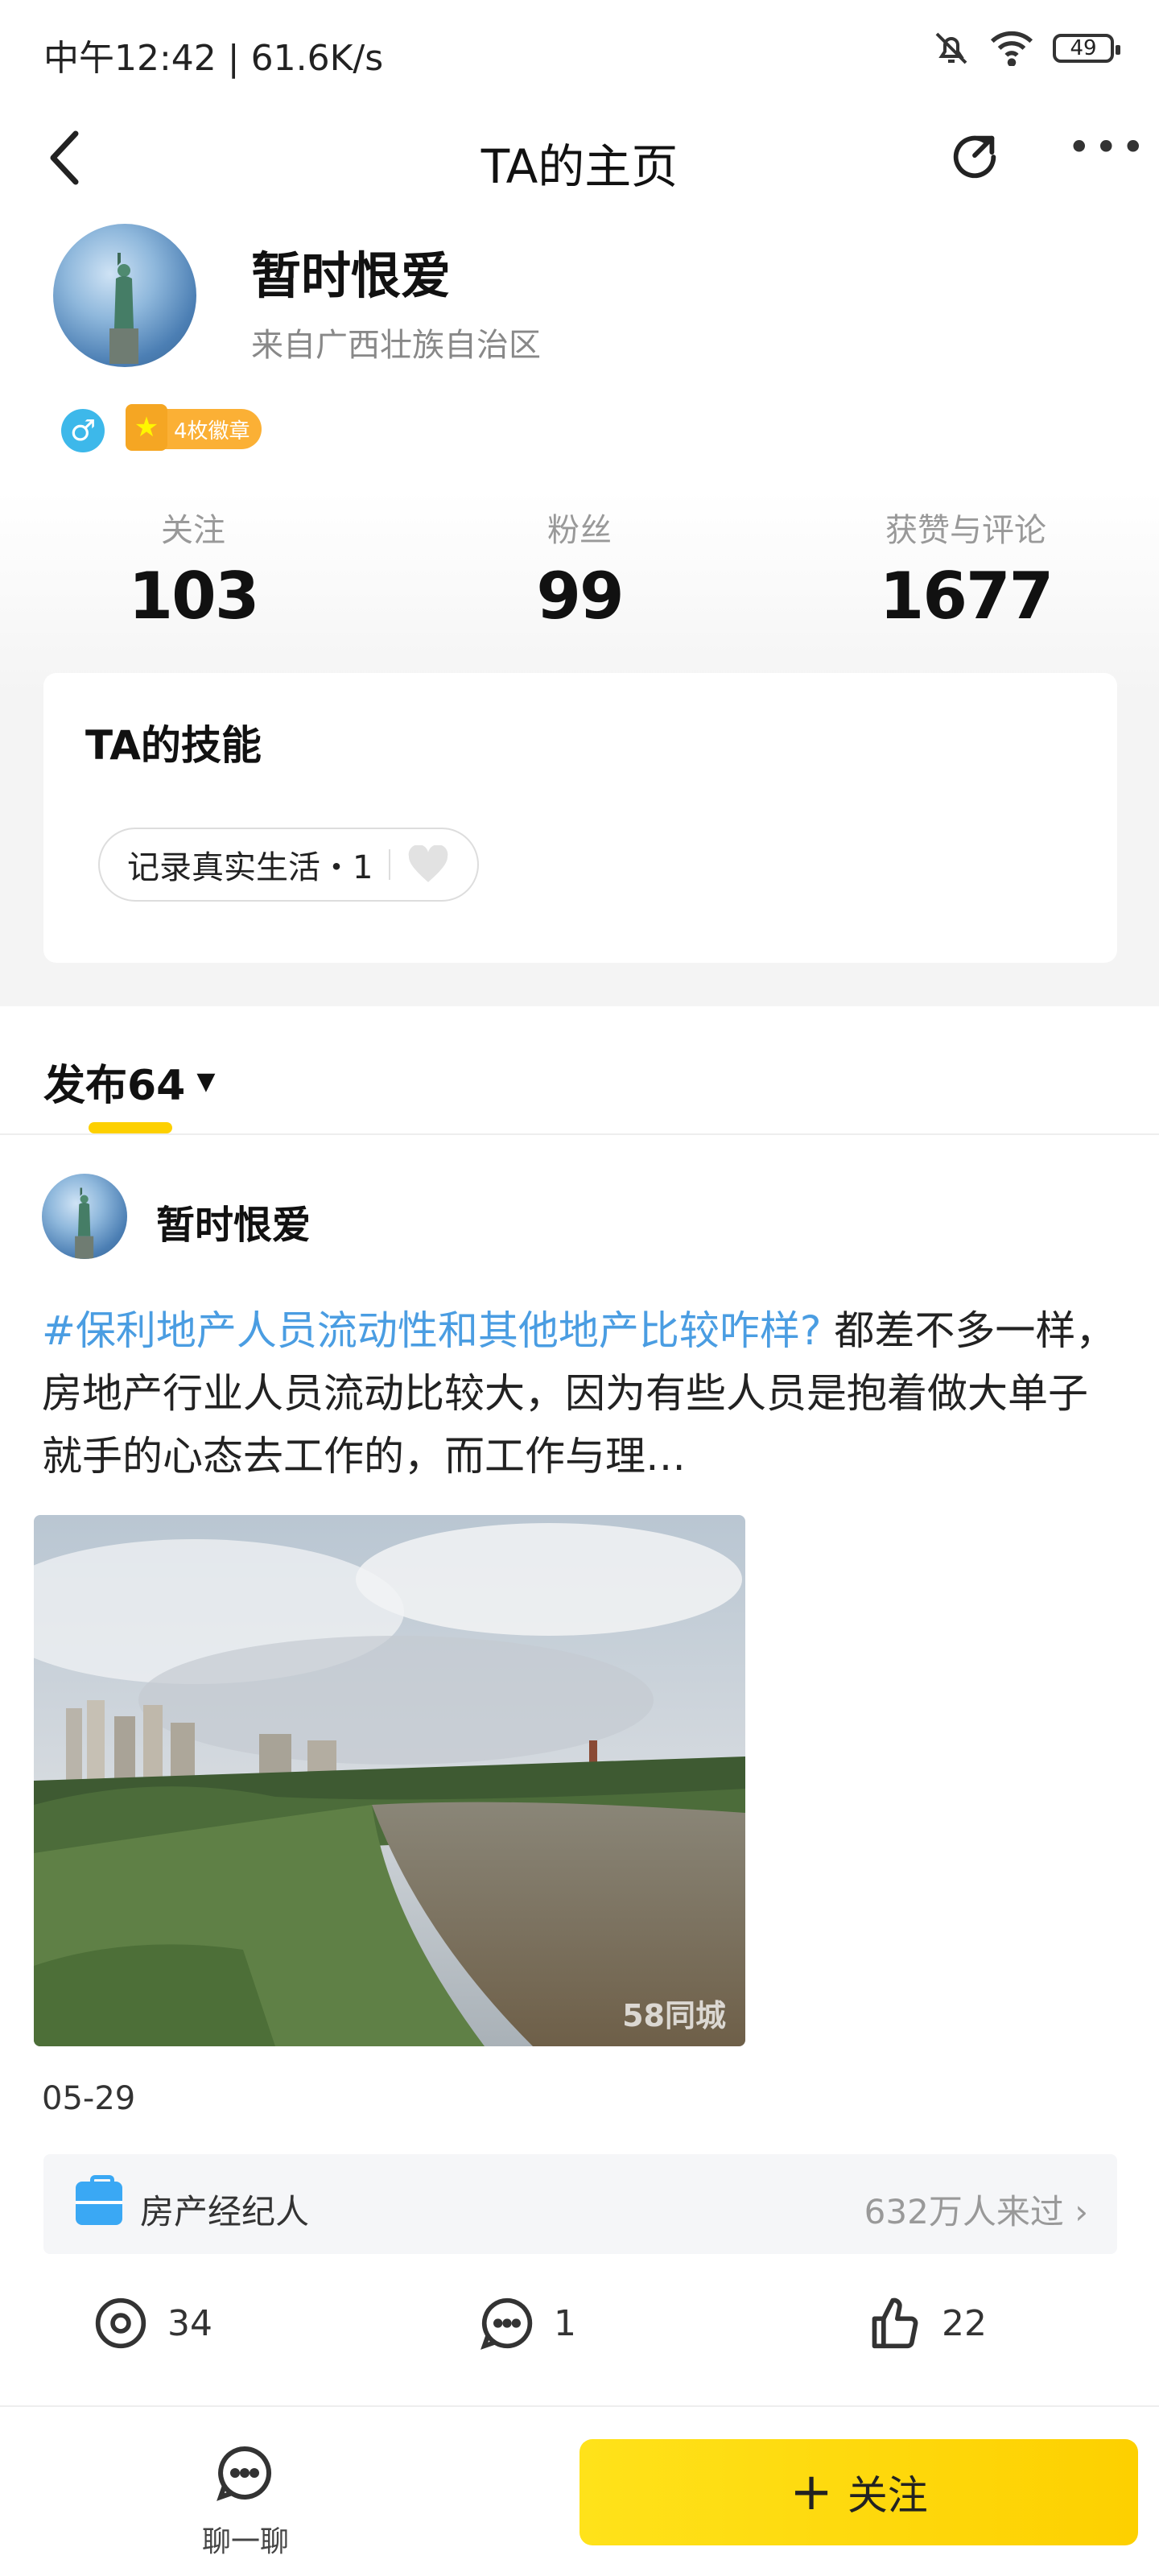 Image resolution: width=1159 pixels, height=2576 pixels. I want to click on gender-male-icon: ♂, so click(83, 430).